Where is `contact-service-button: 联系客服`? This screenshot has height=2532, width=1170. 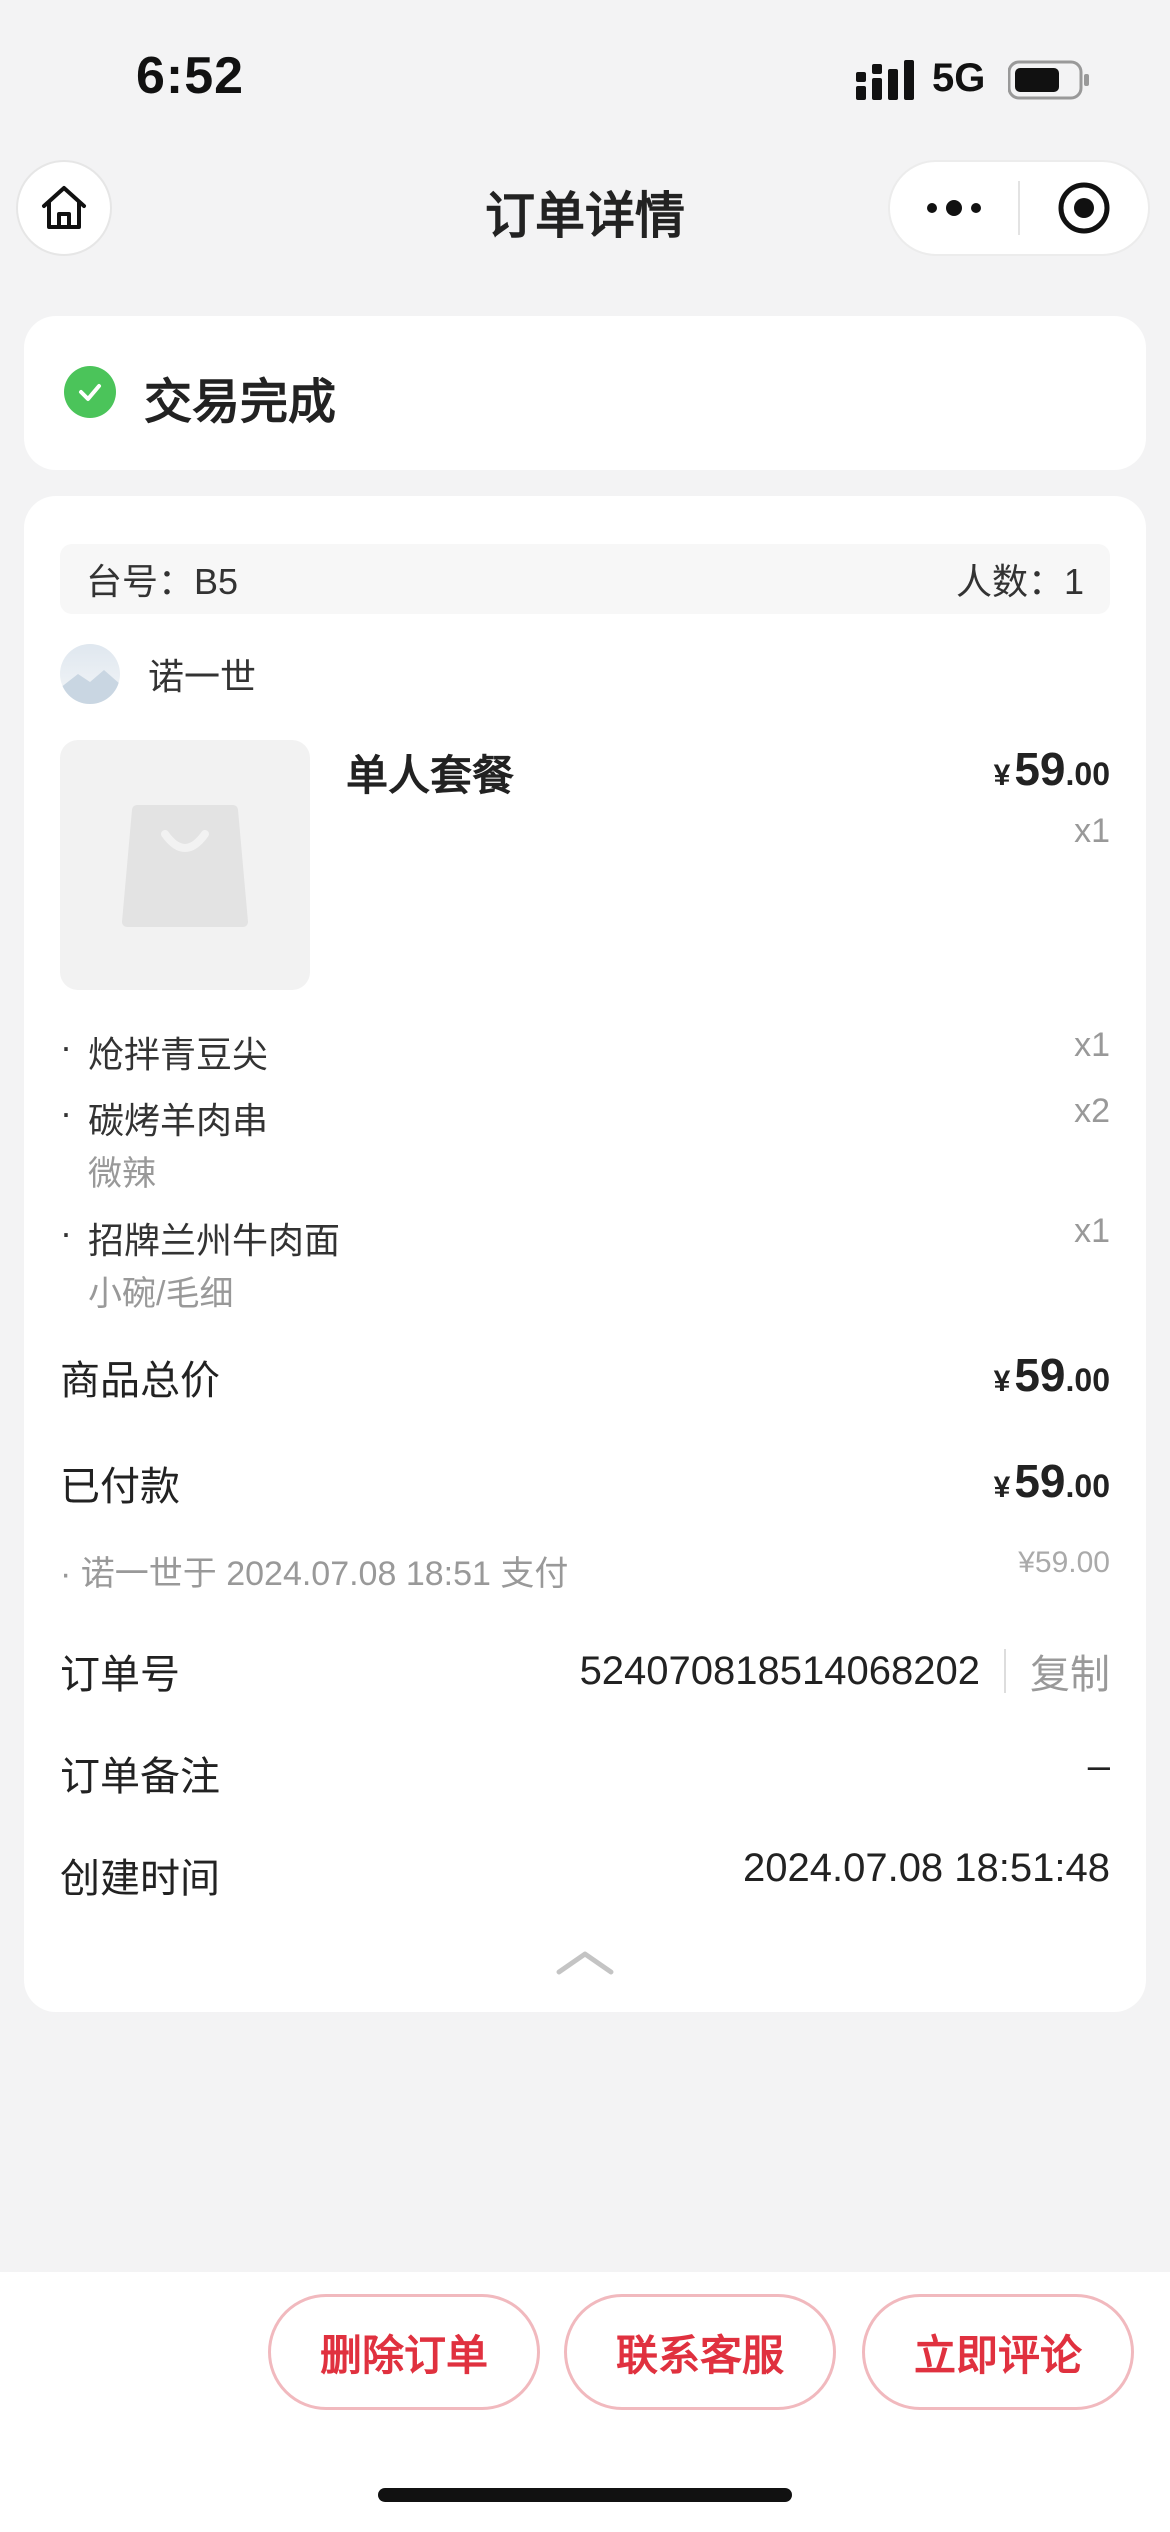
contact-service-button: 联系客服 is located at coordinates (700, 2352).